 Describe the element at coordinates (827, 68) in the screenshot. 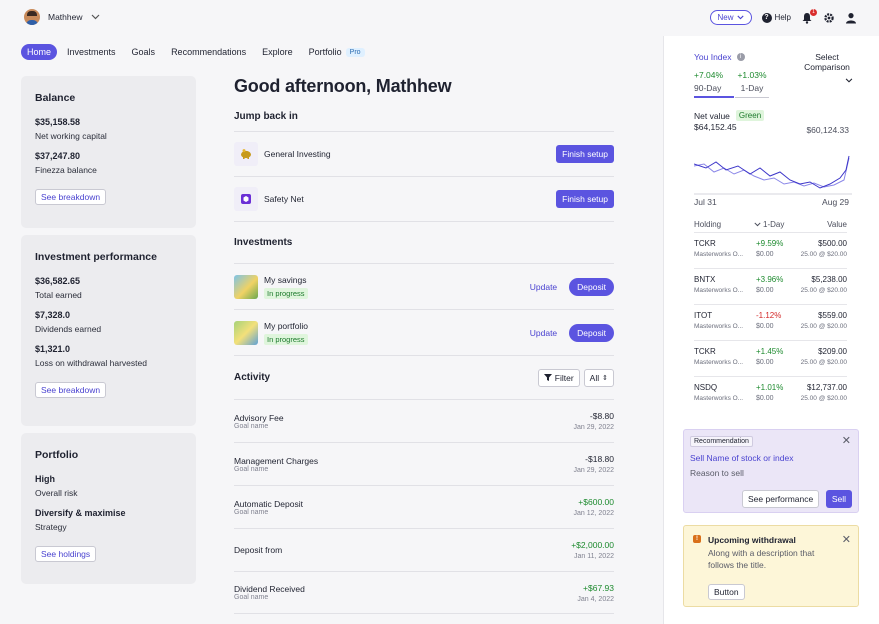

I see `select-comparison: Select Comparison` at that location.